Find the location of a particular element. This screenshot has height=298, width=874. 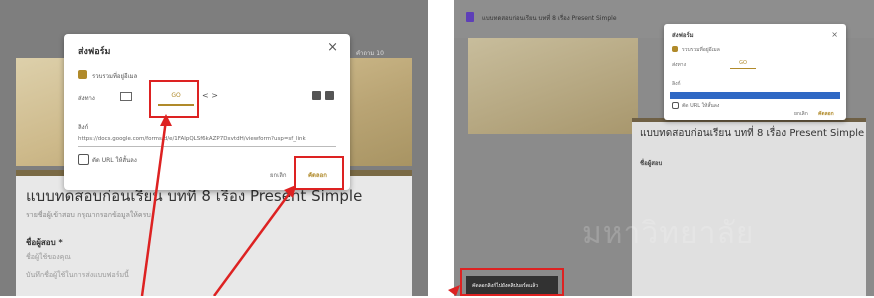

gap-arrow-head is located at coordinates (454, 290).